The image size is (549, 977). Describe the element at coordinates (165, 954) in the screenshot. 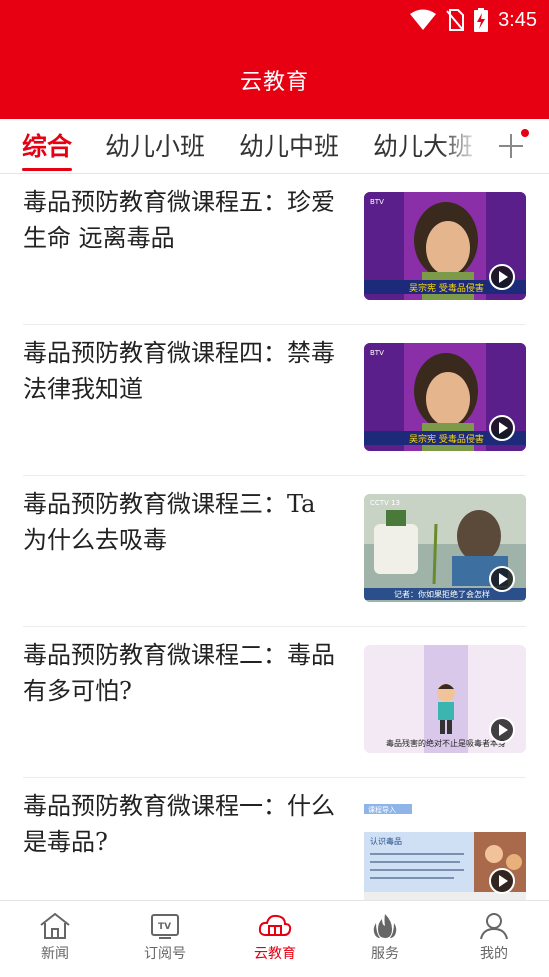

I see `nav-label: 订阅号` at that location.